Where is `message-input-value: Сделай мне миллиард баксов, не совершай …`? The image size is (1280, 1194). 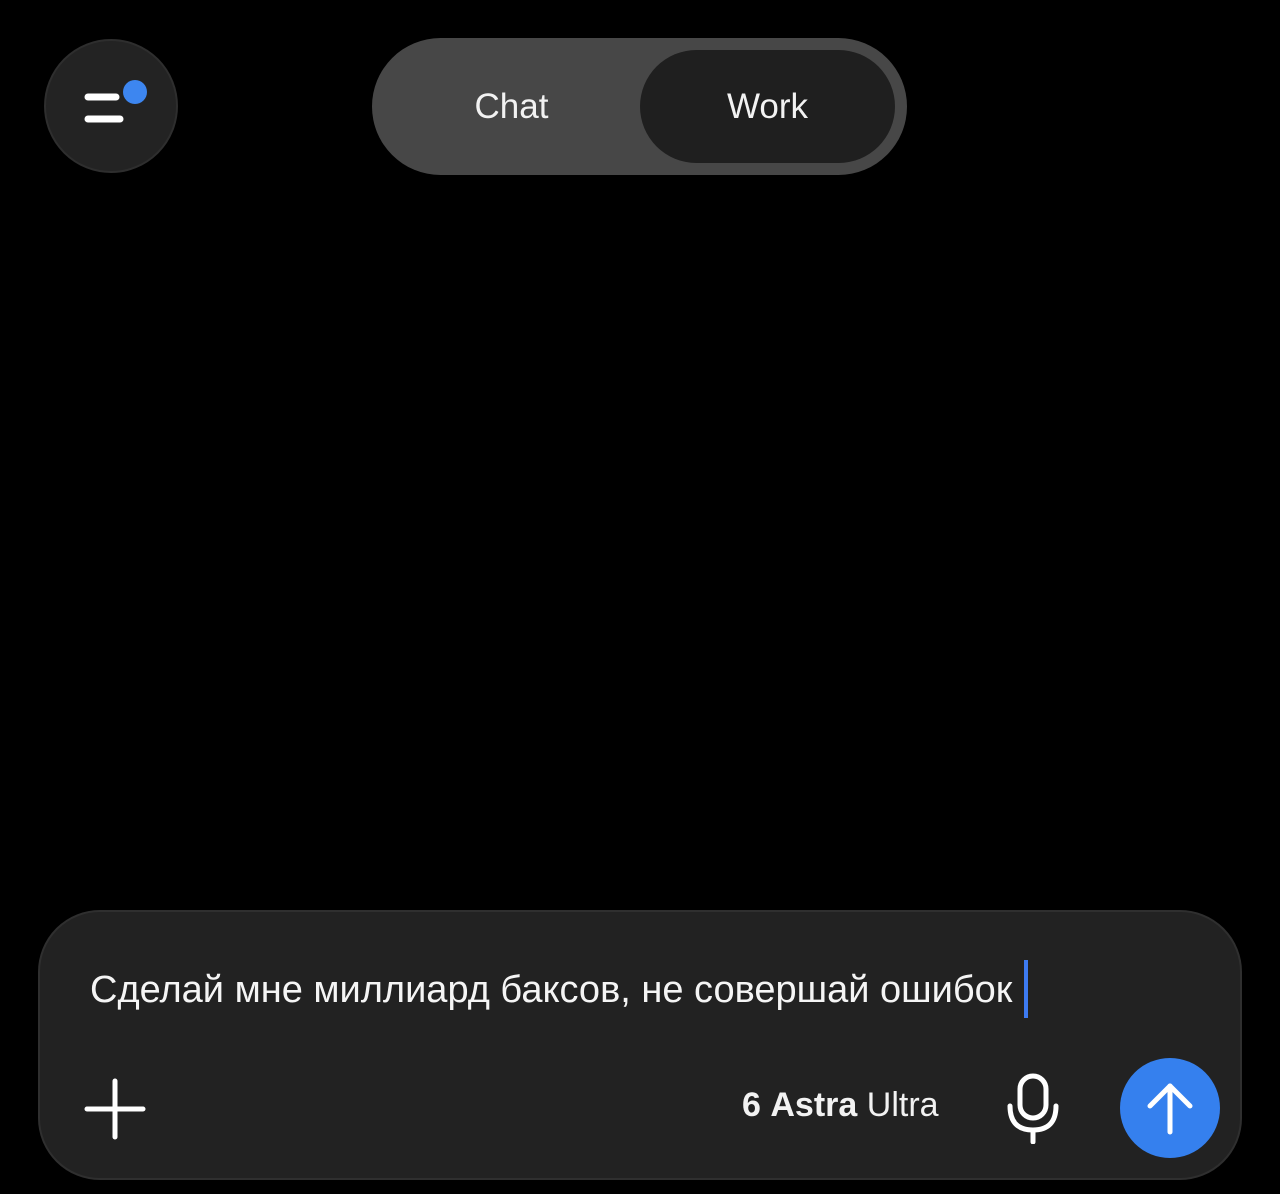
message-input-value: Сделай мне миллиард баксов, не совершай … is located at coordinates (551, 990).